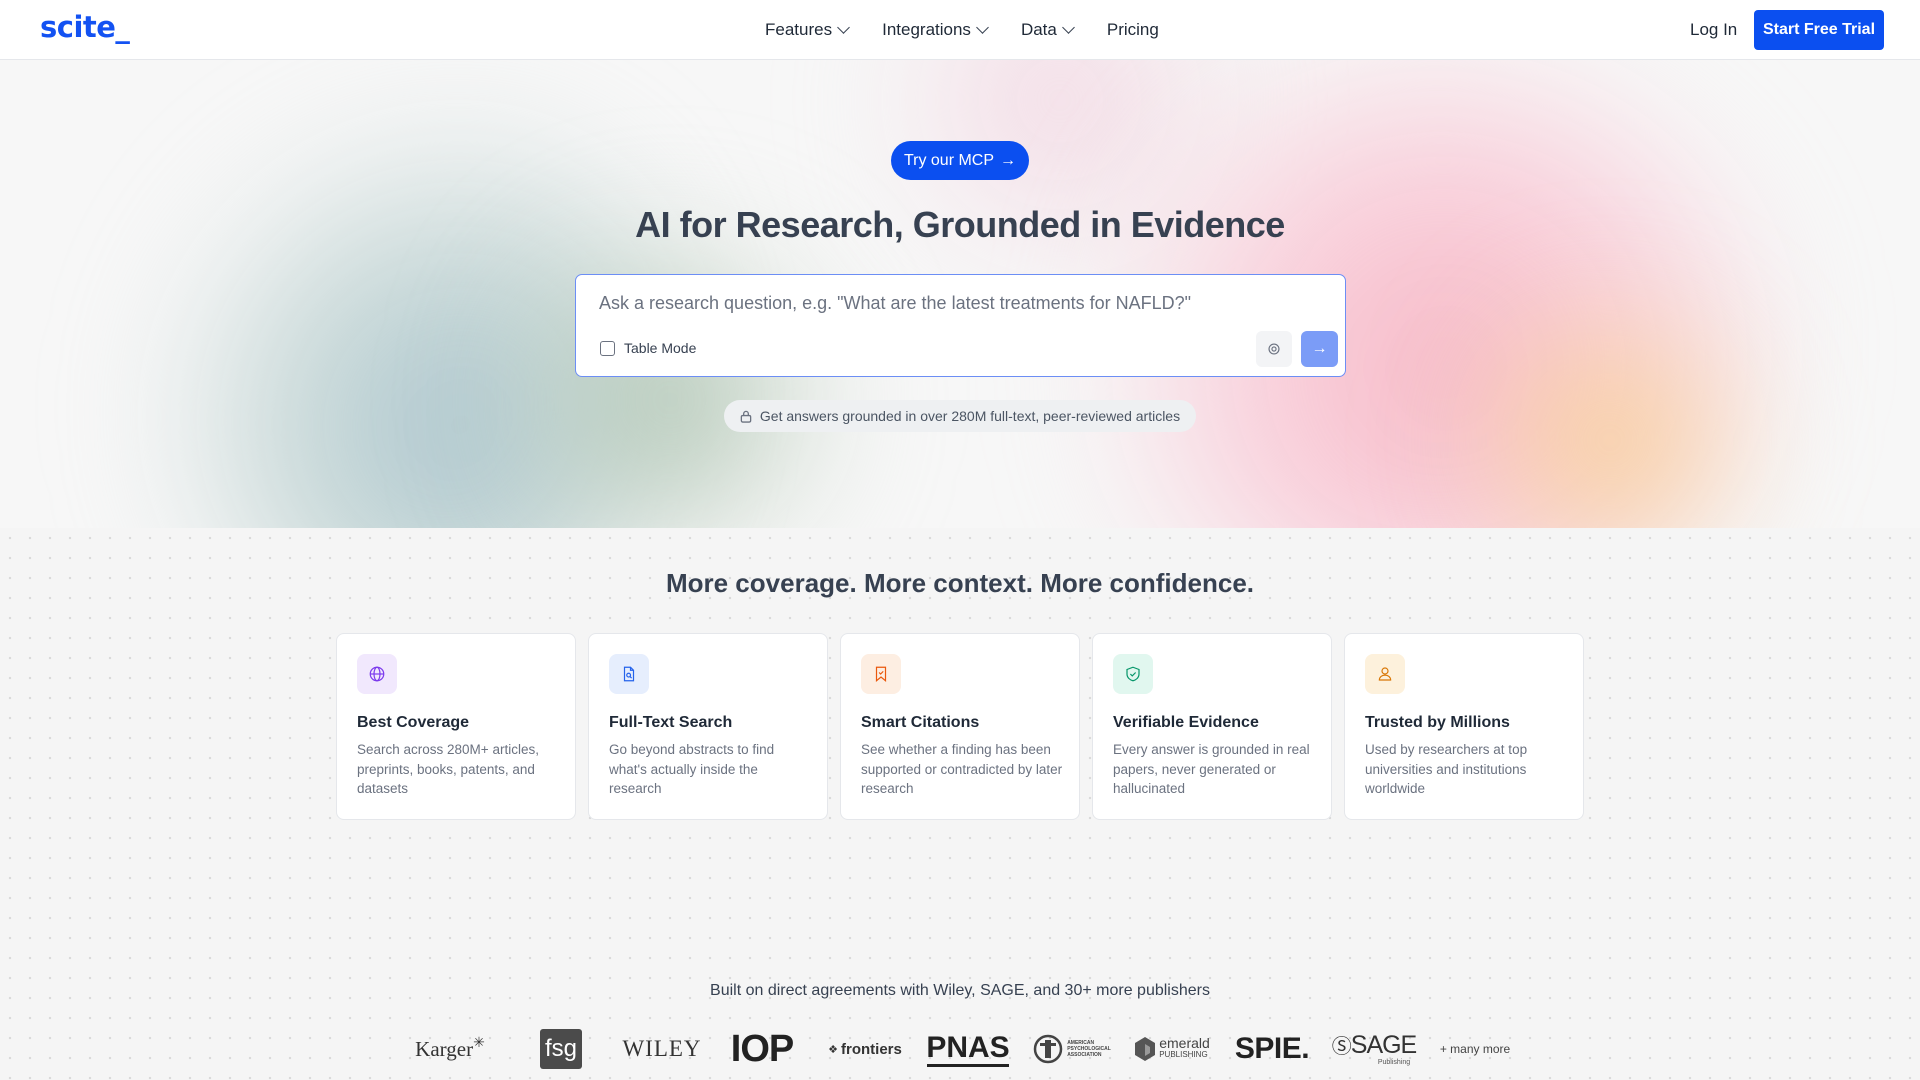  Describe the element at coordinates (1145, 1049) in the screenshot. I see `emerald-emblem-icon` at that location.